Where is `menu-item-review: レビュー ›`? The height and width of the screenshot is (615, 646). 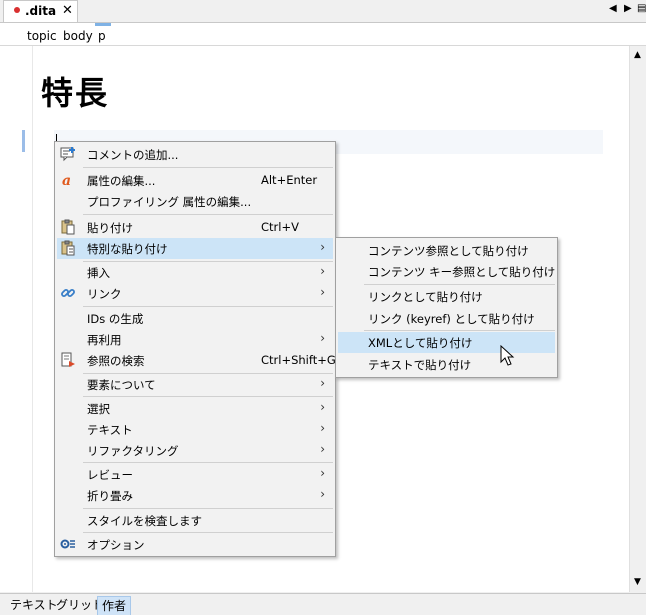
menu-item-review: レビュー › is located at coordinates (195, 474).